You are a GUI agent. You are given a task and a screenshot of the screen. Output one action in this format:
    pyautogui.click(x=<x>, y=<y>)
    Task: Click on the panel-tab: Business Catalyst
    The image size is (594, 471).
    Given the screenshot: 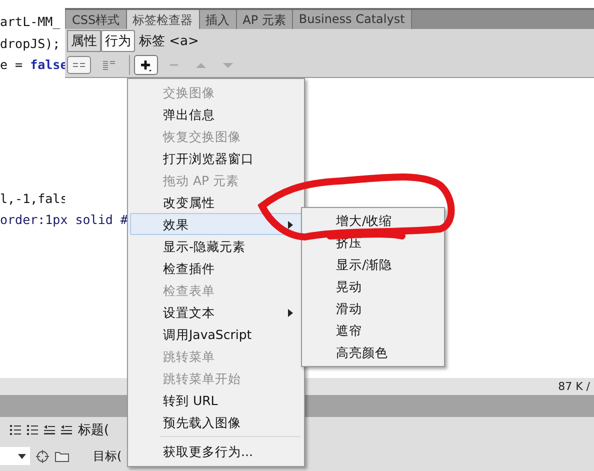 What is the action you would take?
    pyautogui.click(x=352, y=19)
    